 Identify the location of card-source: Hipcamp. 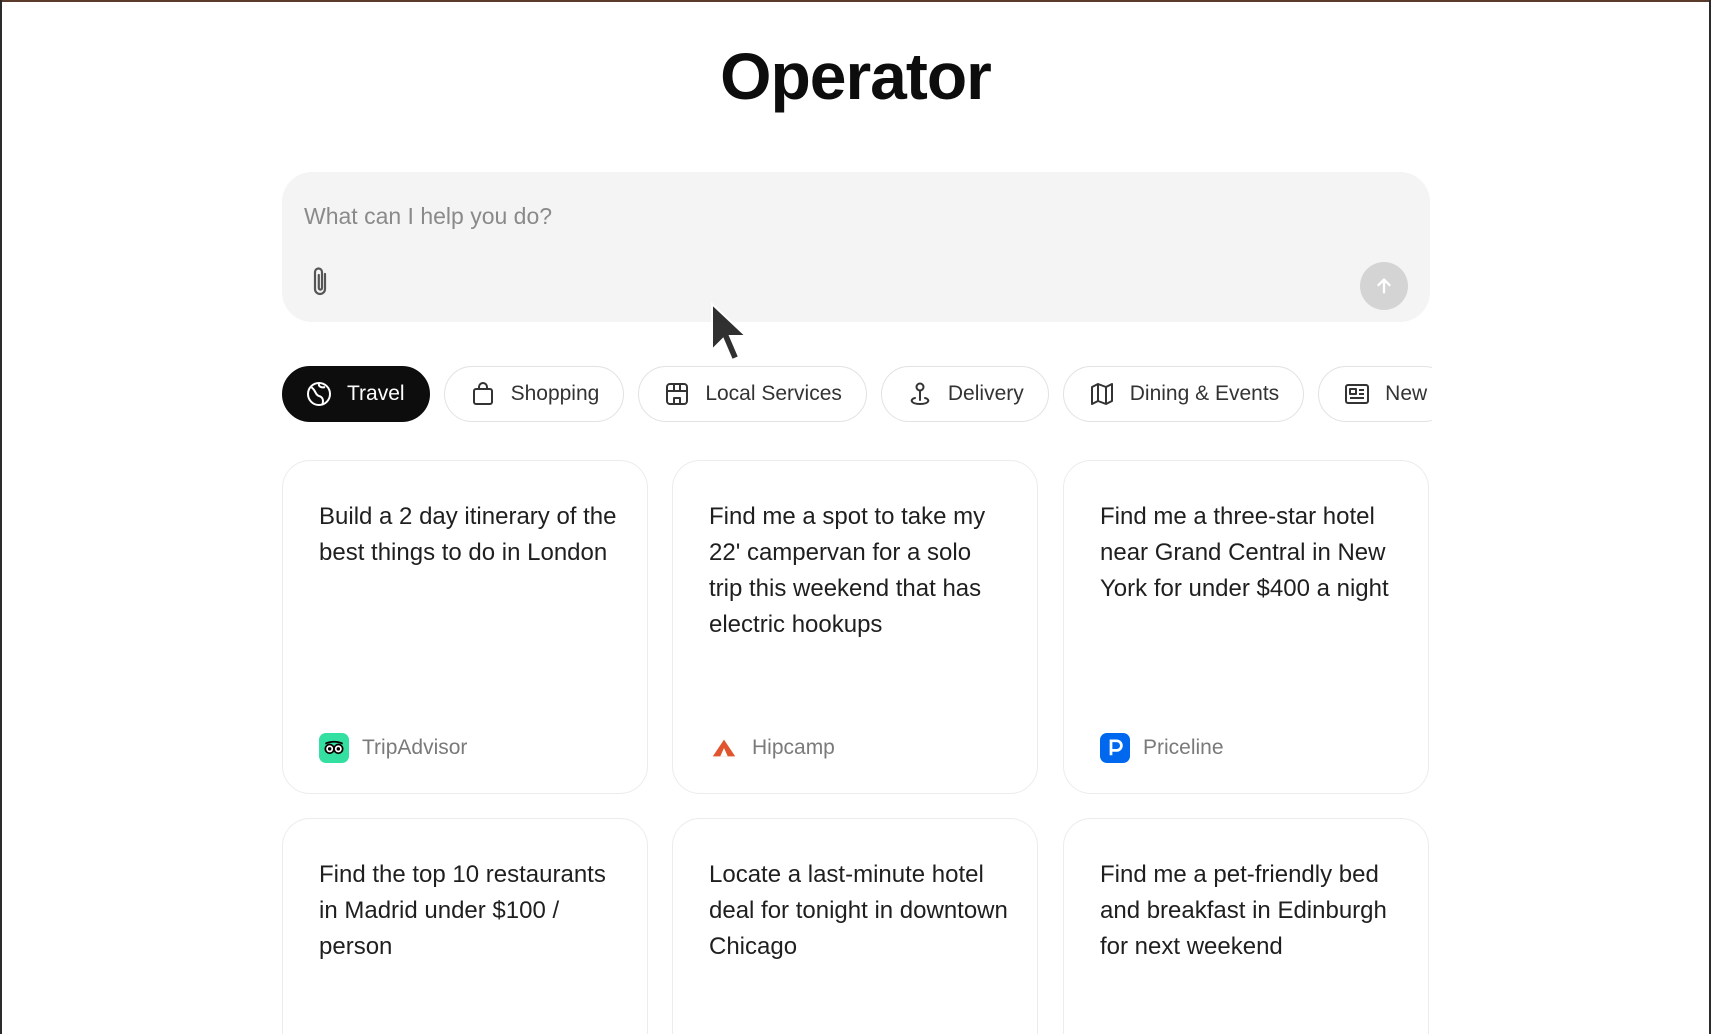
(772, 748).